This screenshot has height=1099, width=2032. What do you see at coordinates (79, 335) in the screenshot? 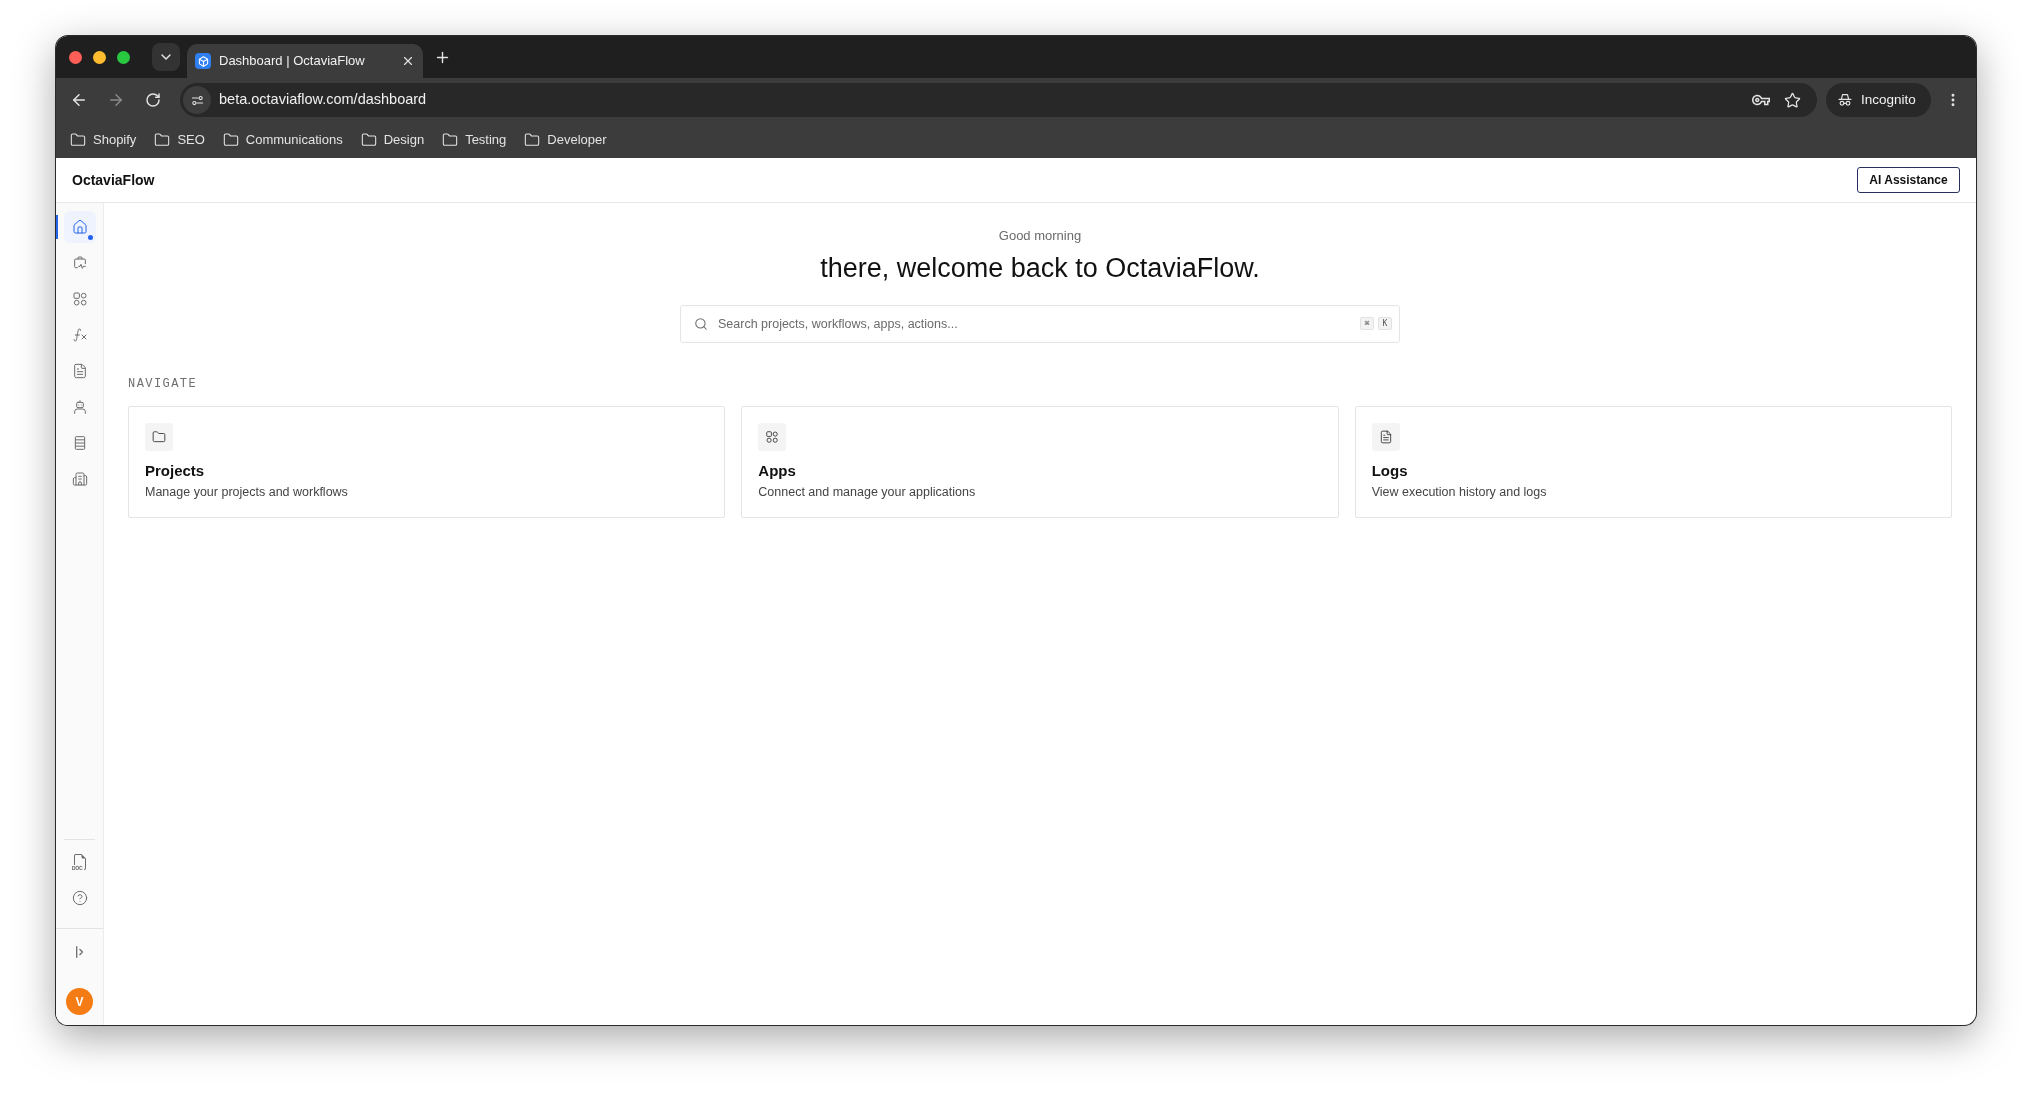
I see `function-icon` at bounding box center [79, 335].